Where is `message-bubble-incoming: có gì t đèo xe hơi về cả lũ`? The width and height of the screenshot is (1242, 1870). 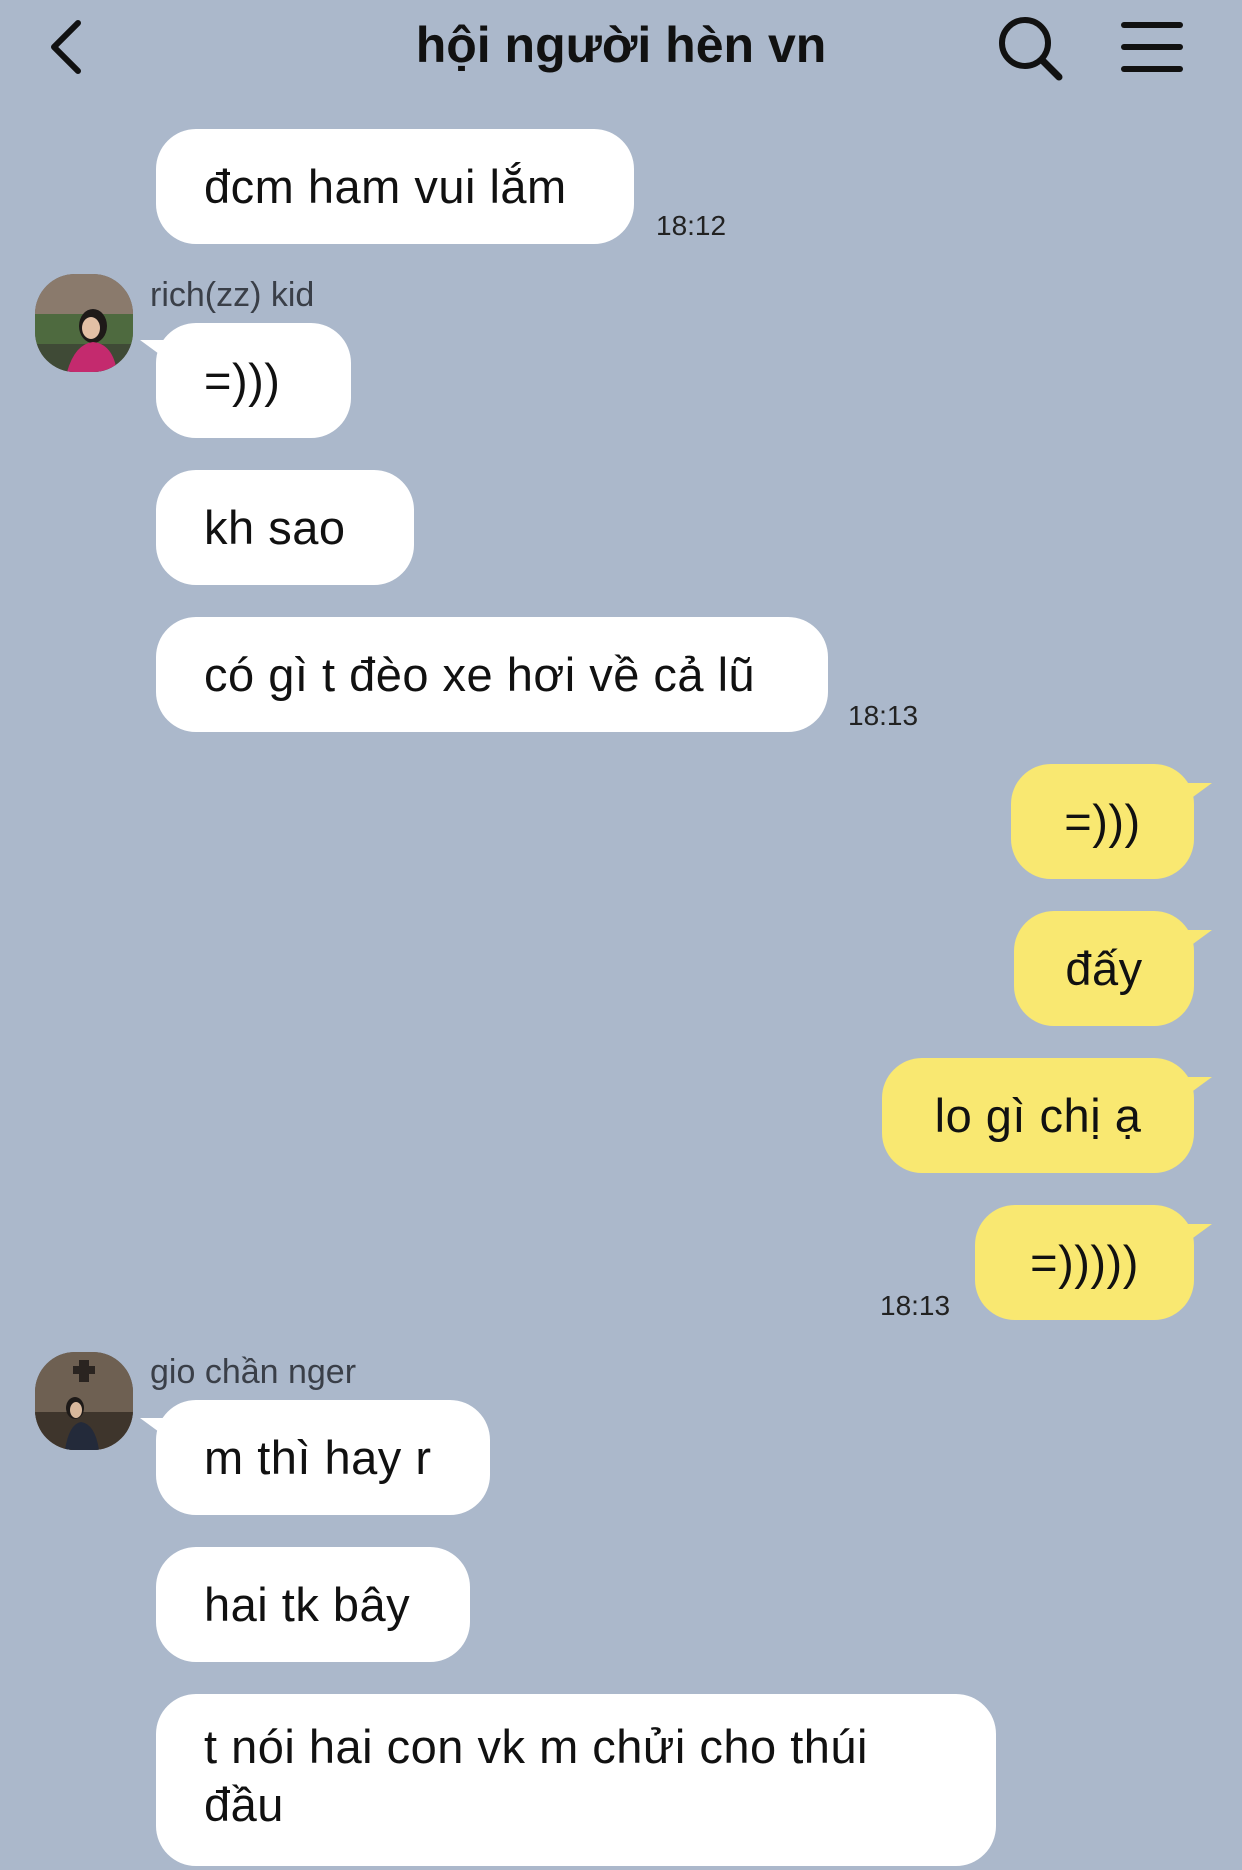
message-bubble-incoming: có gì t đèo xe hơi về cả lũ is located at coordinates (492, 674).